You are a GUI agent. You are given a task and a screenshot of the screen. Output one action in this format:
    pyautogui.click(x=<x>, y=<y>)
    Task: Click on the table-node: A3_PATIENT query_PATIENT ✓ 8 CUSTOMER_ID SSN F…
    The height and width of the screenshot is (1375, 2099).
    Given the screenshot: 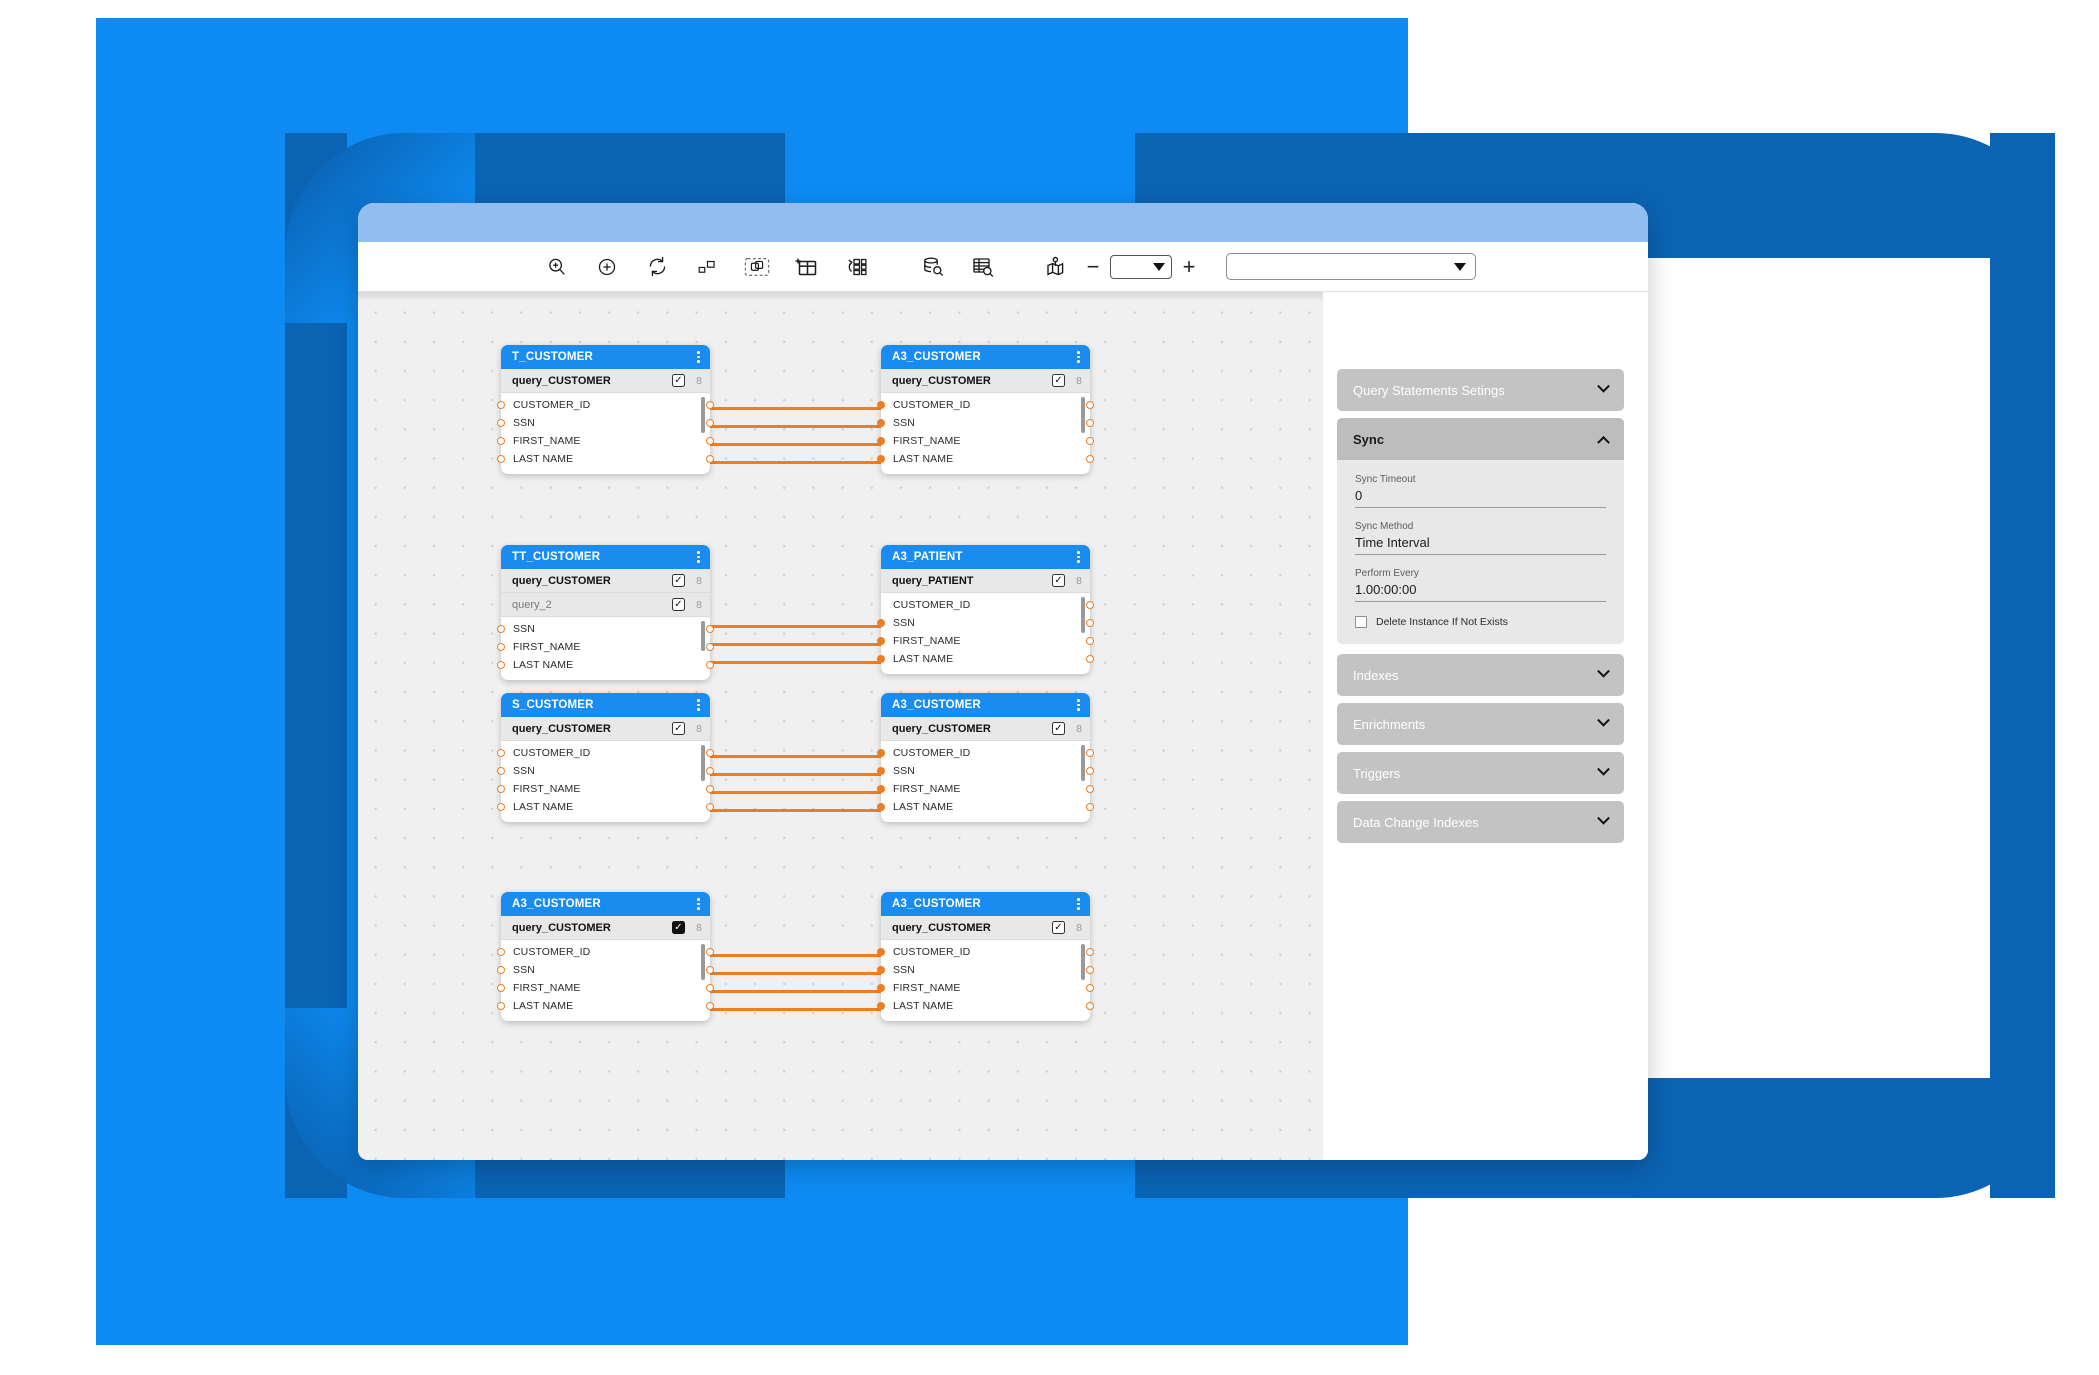 What is the action you would take?
    pyautogui.click(x=985, y=609)
    